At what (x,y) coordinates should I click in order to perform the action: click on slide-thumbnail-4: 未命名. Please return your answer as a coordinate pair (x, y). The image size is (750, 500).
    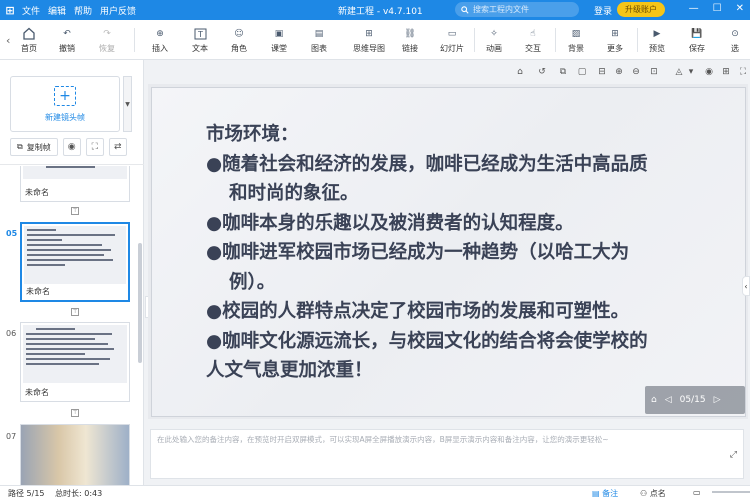
    Looking at the image, I should click on (75, 184).